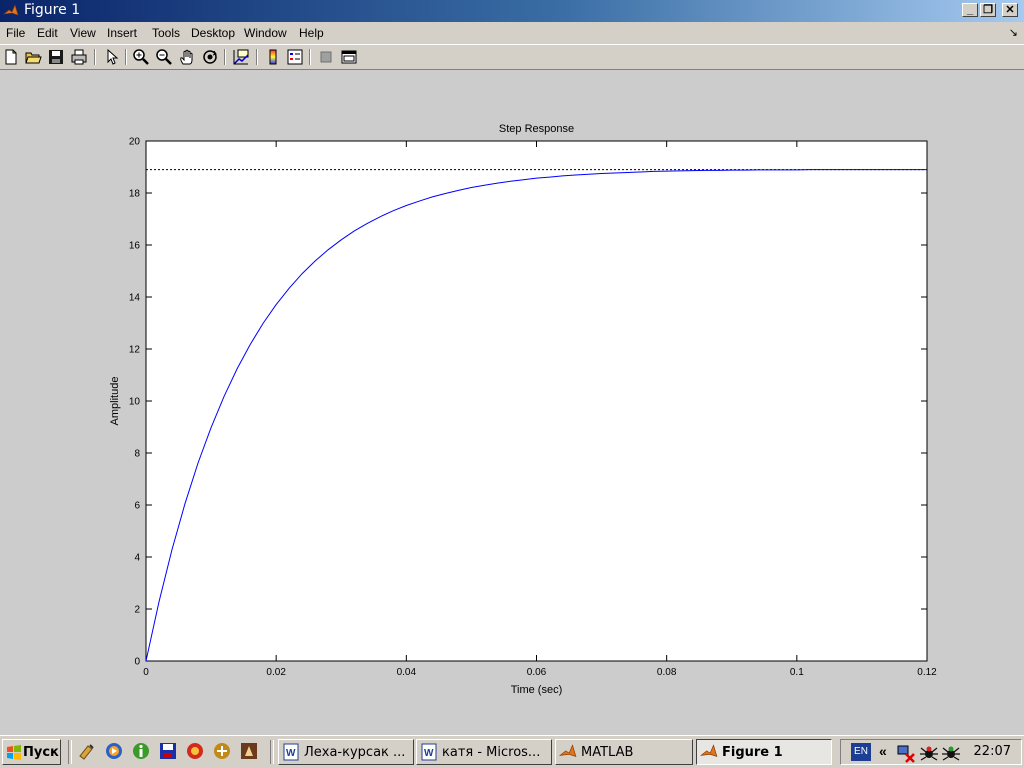 The height and width of the screenshot is (768, 1024). Describe the element at coordinates (79, 57) in the screenshot. I see `print-icon` at that location.